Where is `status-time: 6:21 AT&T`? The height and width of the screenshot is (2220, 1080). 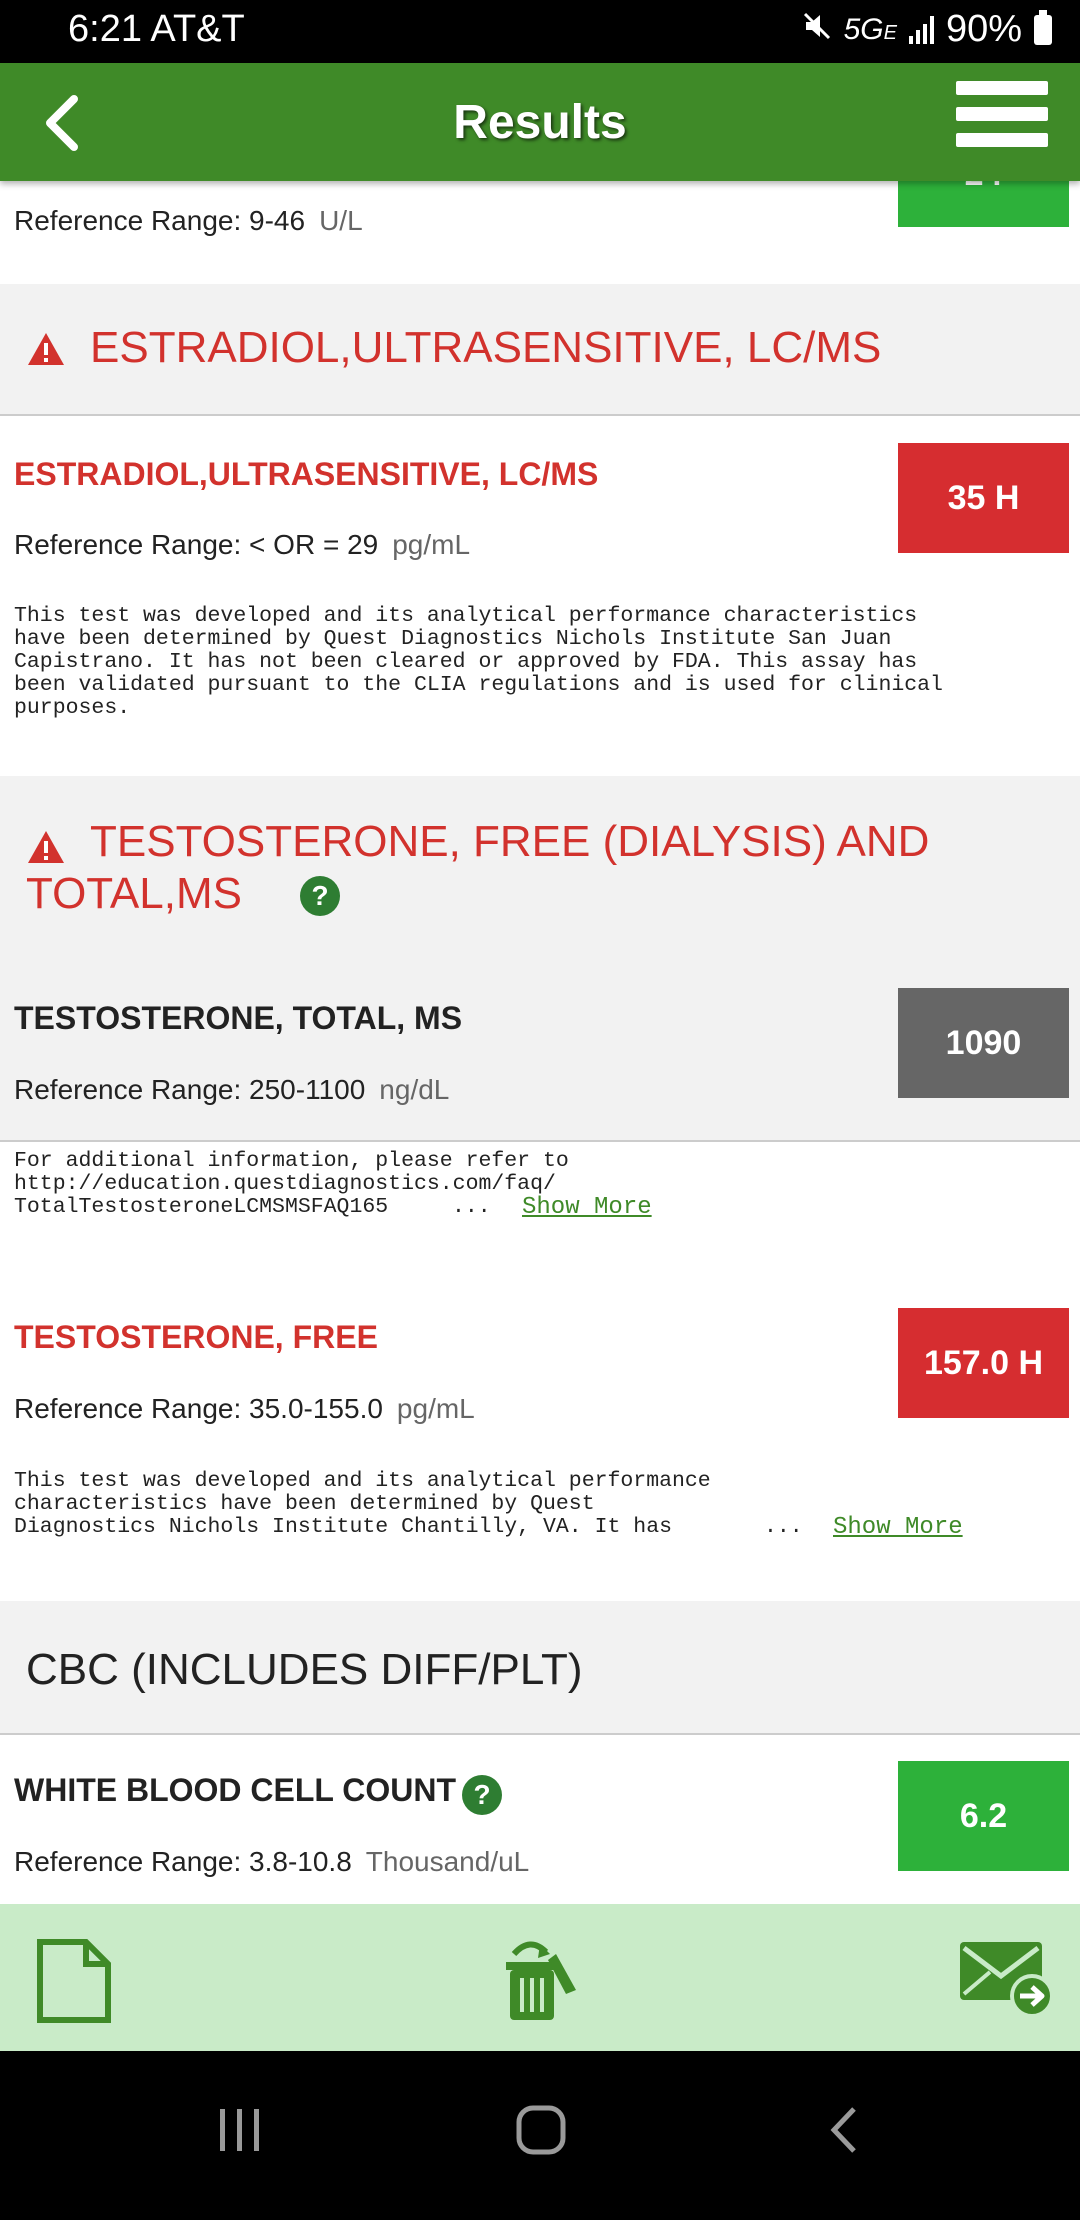
status-time: 6:21 AT&T is located at coordinates (156, 29).